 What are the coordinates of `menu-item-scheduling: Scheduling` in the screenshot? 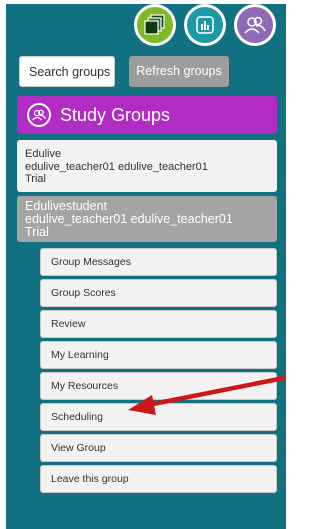 It's located at (158, 417).